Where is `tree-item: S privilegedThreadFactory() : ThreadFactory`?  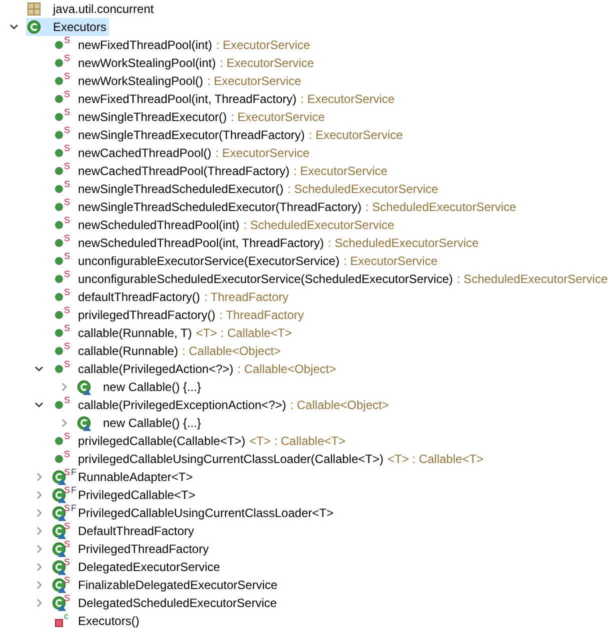 tree-item: S privilegedThreadFactory() : ThreadFactory is located at coordinates (179, 315).